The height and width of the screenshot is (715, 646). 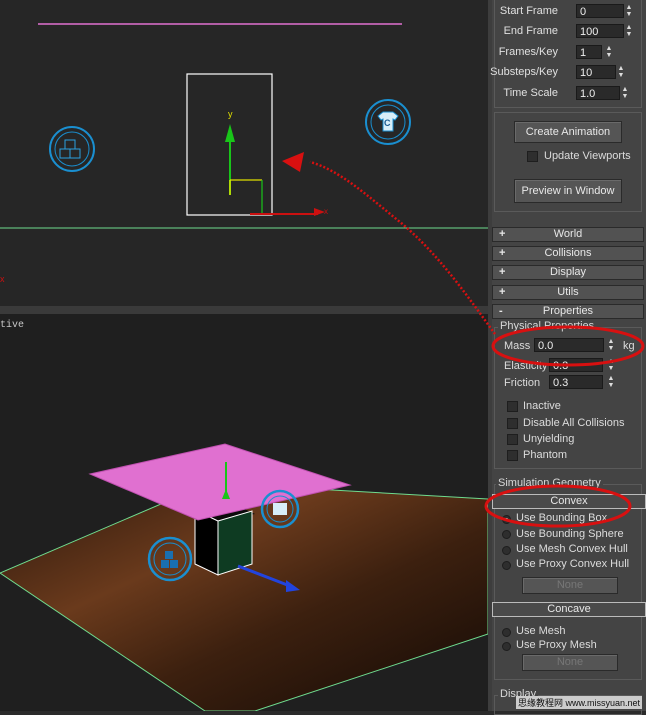 What do you see at coordinates (506, 550) in the screenshot?
I see `use-mesh-convex-hull-radio` at bounding box center [506, 550].